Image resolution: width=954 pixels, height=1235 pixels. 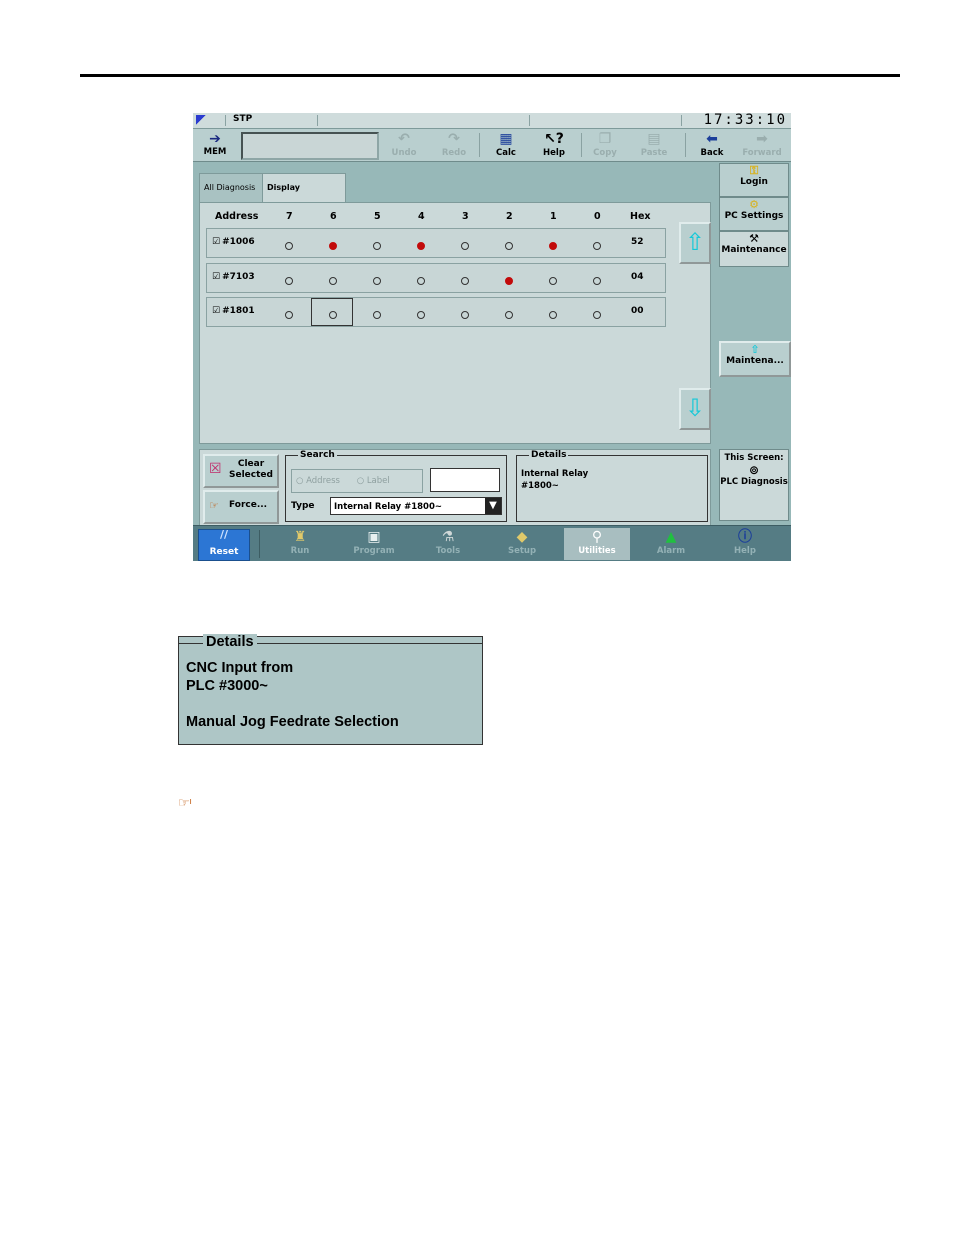 I want to click on bit-header: 5, so click(x=377, y=216).